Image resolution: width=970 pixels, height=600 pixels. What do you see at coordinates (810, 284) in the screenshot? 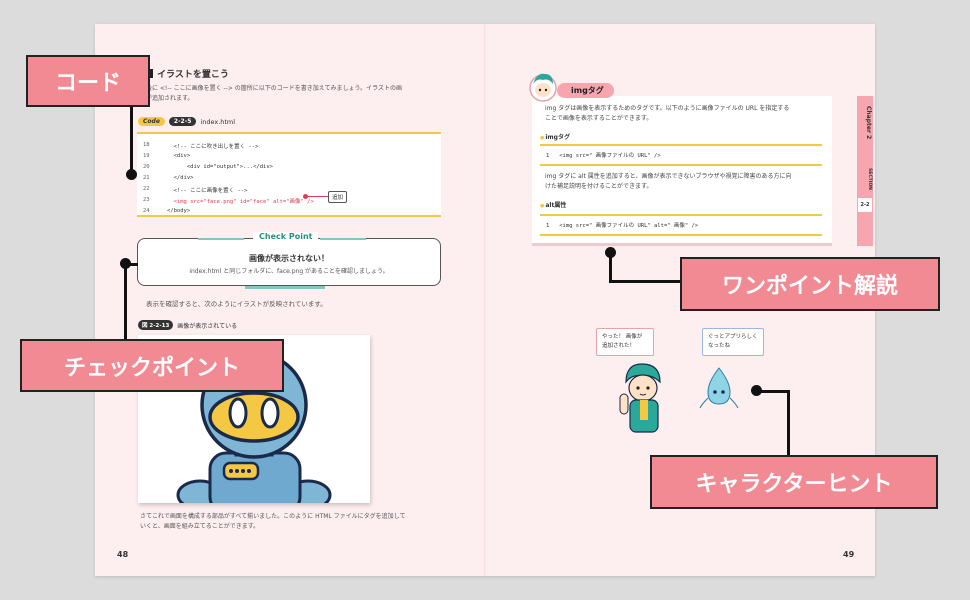
I see `callout-onepoint: ワンポイント解説` at bounding box center [810, 284].